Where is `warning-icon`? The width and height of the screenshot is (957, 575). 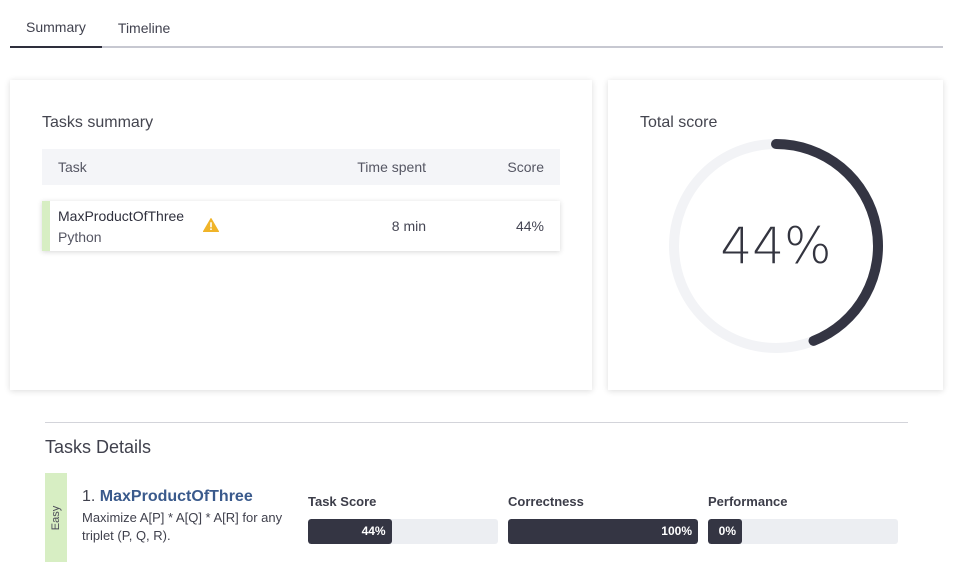 warning-icon is located at coordinates (211, 225).